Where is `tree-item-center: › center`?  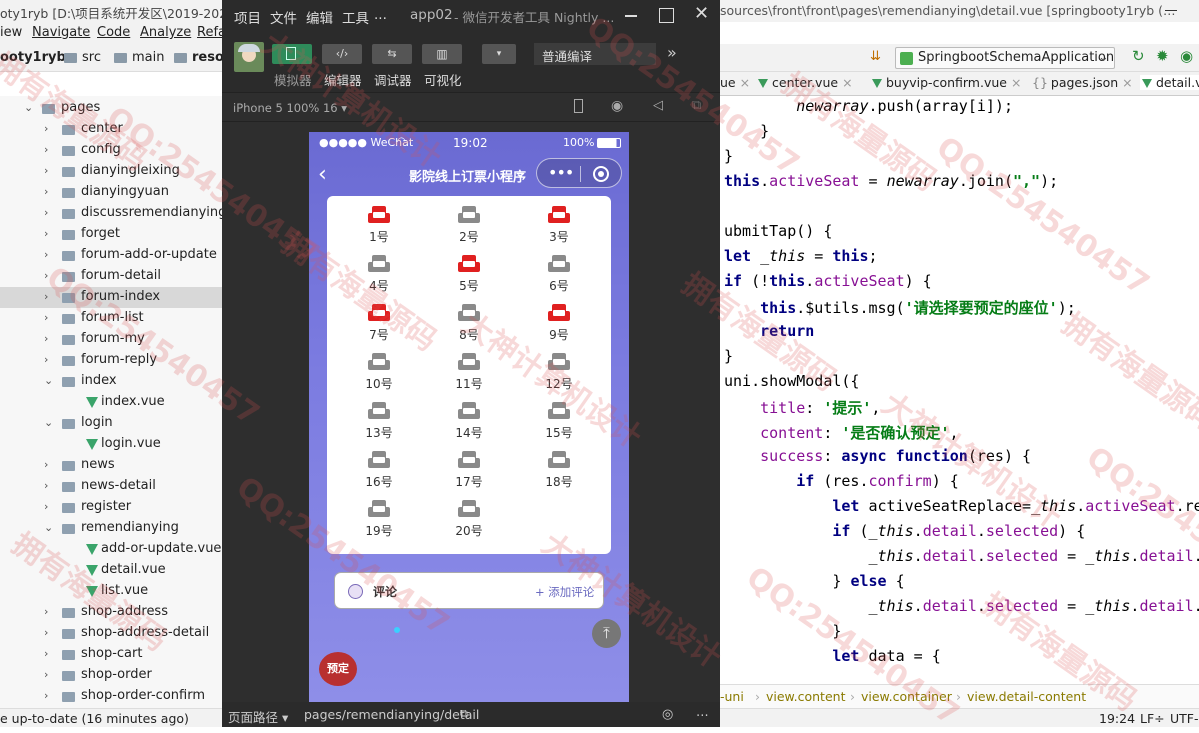
tree-item-center: › center is located at coordinates (111, 129).